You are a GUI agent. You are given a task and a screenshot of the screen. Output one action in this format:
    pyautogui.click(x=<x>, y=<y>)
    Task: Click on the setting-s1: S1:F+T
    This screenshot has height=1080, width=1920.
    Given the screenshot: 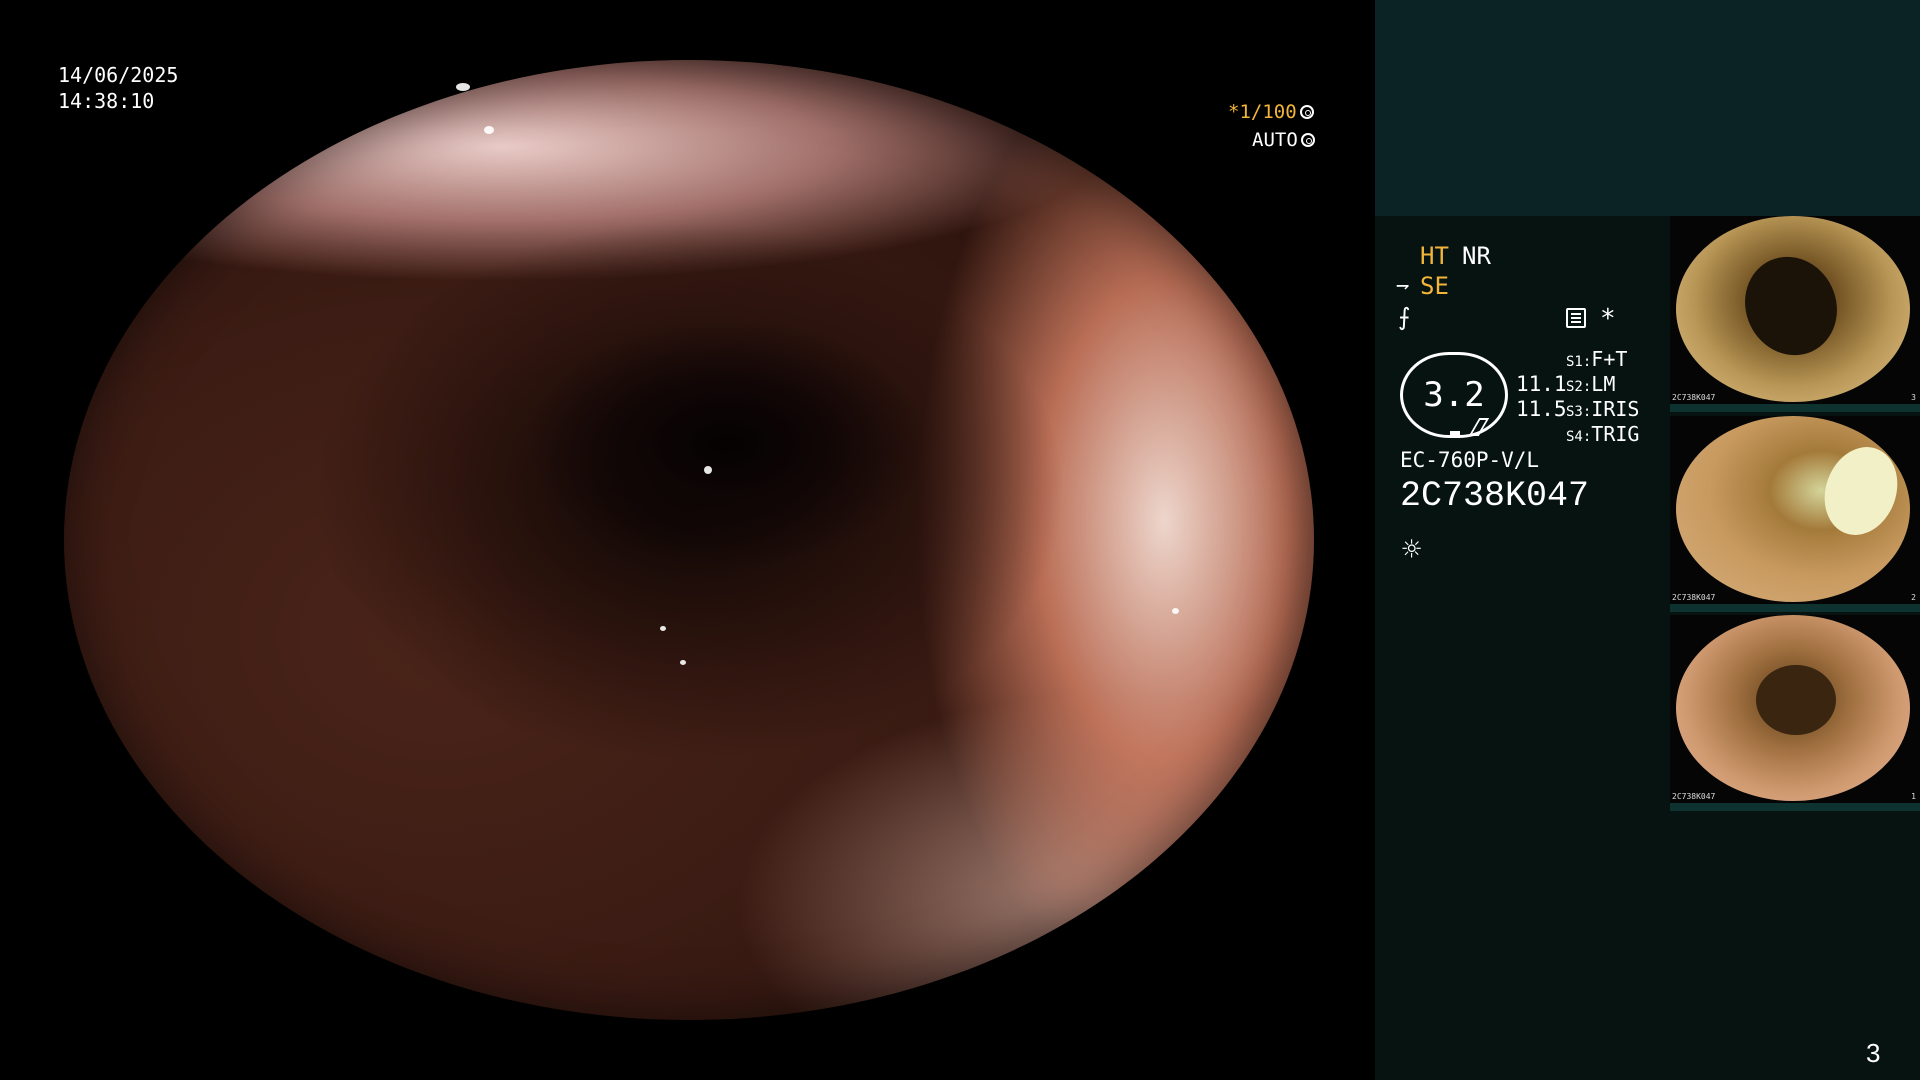 What is the action you would take?
    pyautogui.click(x=1597, y=359)
    